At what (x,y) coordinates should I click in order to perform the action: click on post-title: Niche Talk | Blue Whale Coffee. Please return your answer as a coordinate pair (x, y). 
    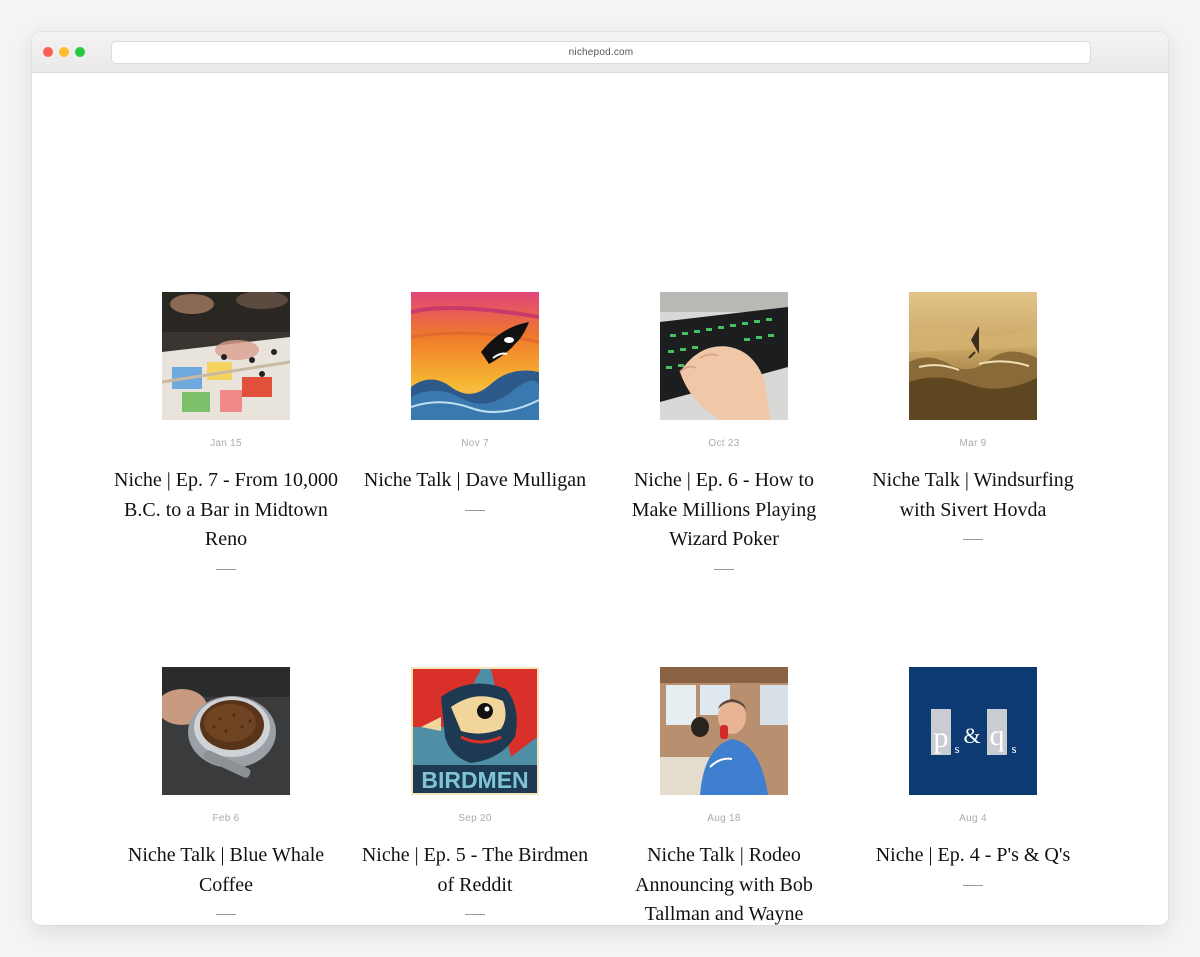
    Looking at the image, I should click on (226, 870).